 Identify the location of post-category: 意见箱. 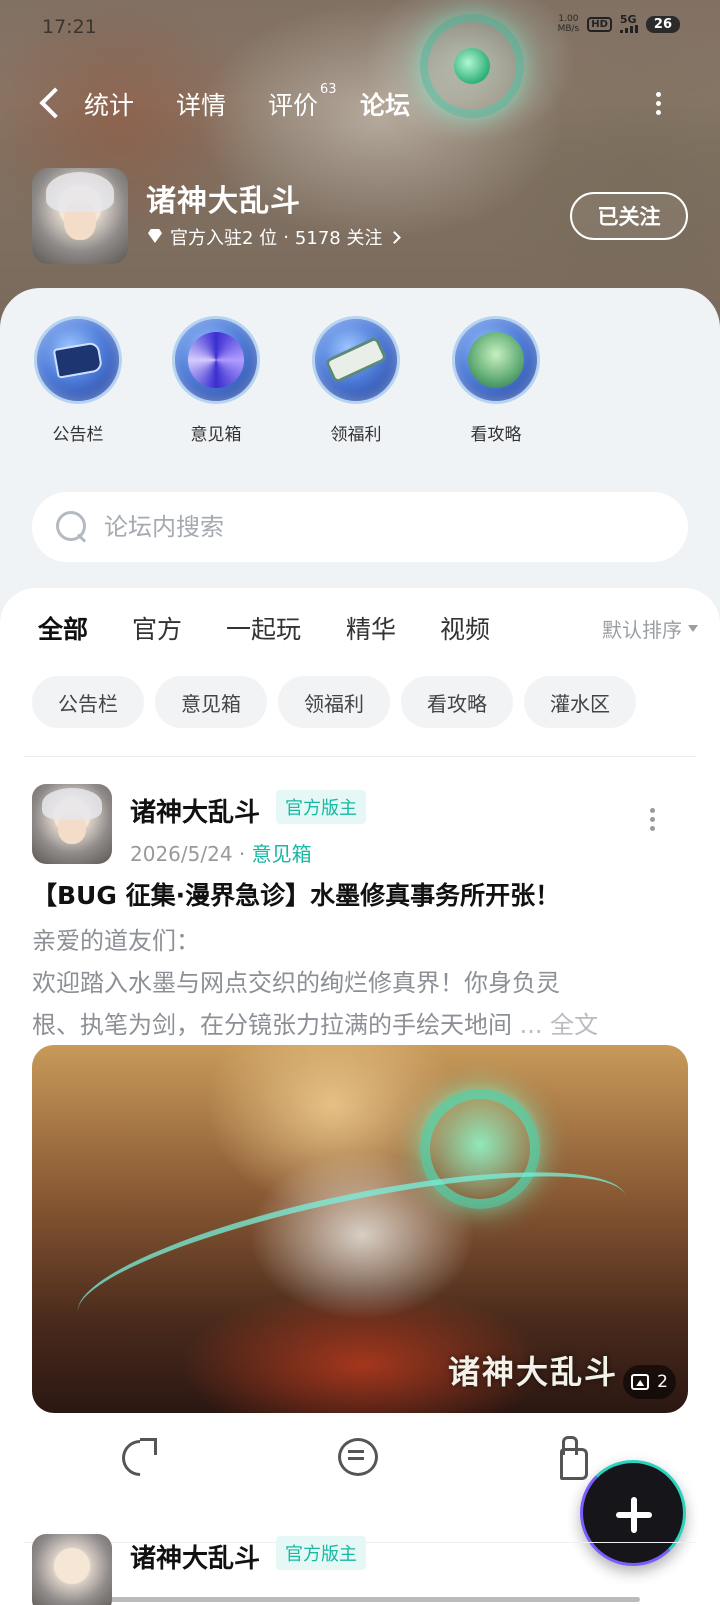
(282, 854).